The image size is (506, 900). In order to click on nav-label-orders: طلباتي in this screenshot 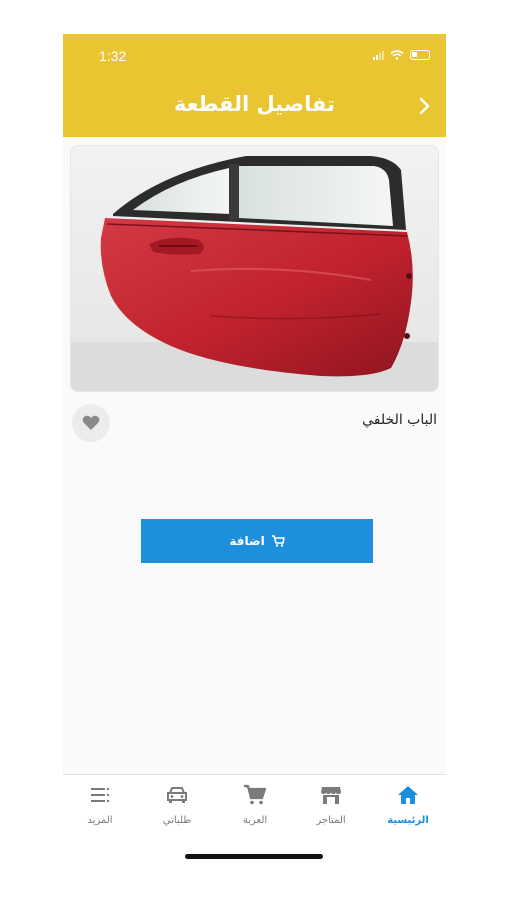, I will do `click(177, 820)`.